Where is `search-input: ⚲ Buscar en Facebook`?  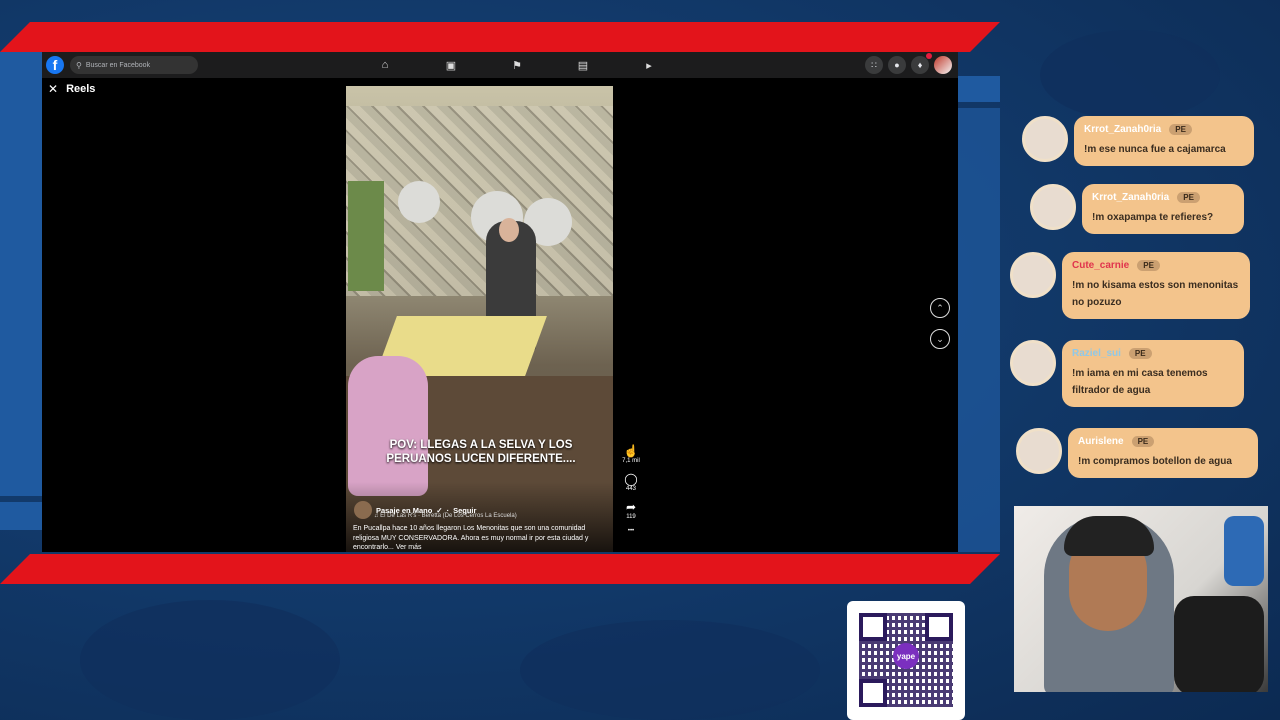
search-input: ⚲ Buscar en Facebook is located at coordinates (134, 65).